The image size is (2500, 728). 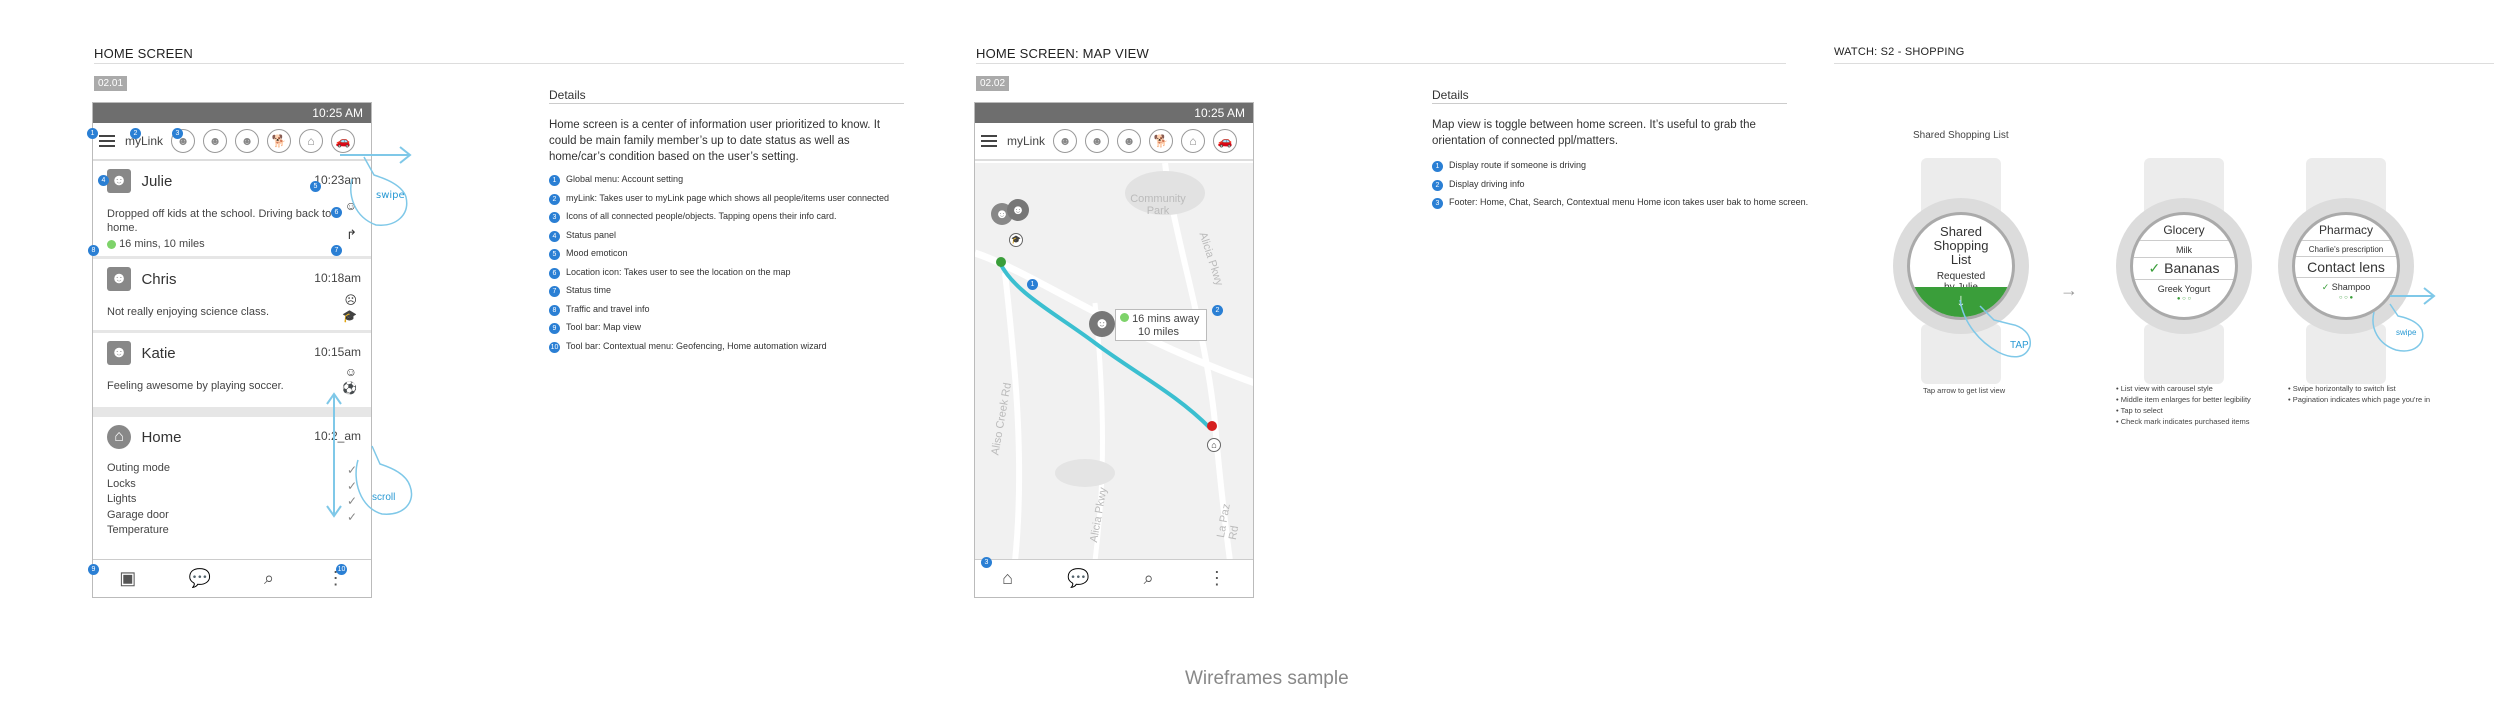 What do you see at coordinates (1267, 678) in the screenshot?
I see `page-caption: Wireframes sample` at bounding box center [1267, 678].